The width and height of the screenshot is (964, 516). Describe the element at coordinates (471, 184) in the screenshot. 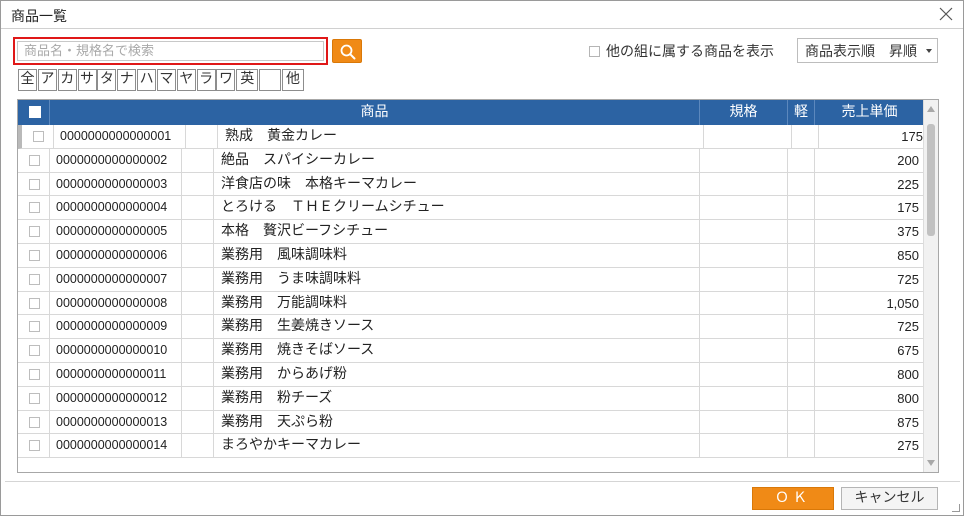

I see `table-row: 0000000000000003 洋食店の味 本格キーマカレー 225` at that location.